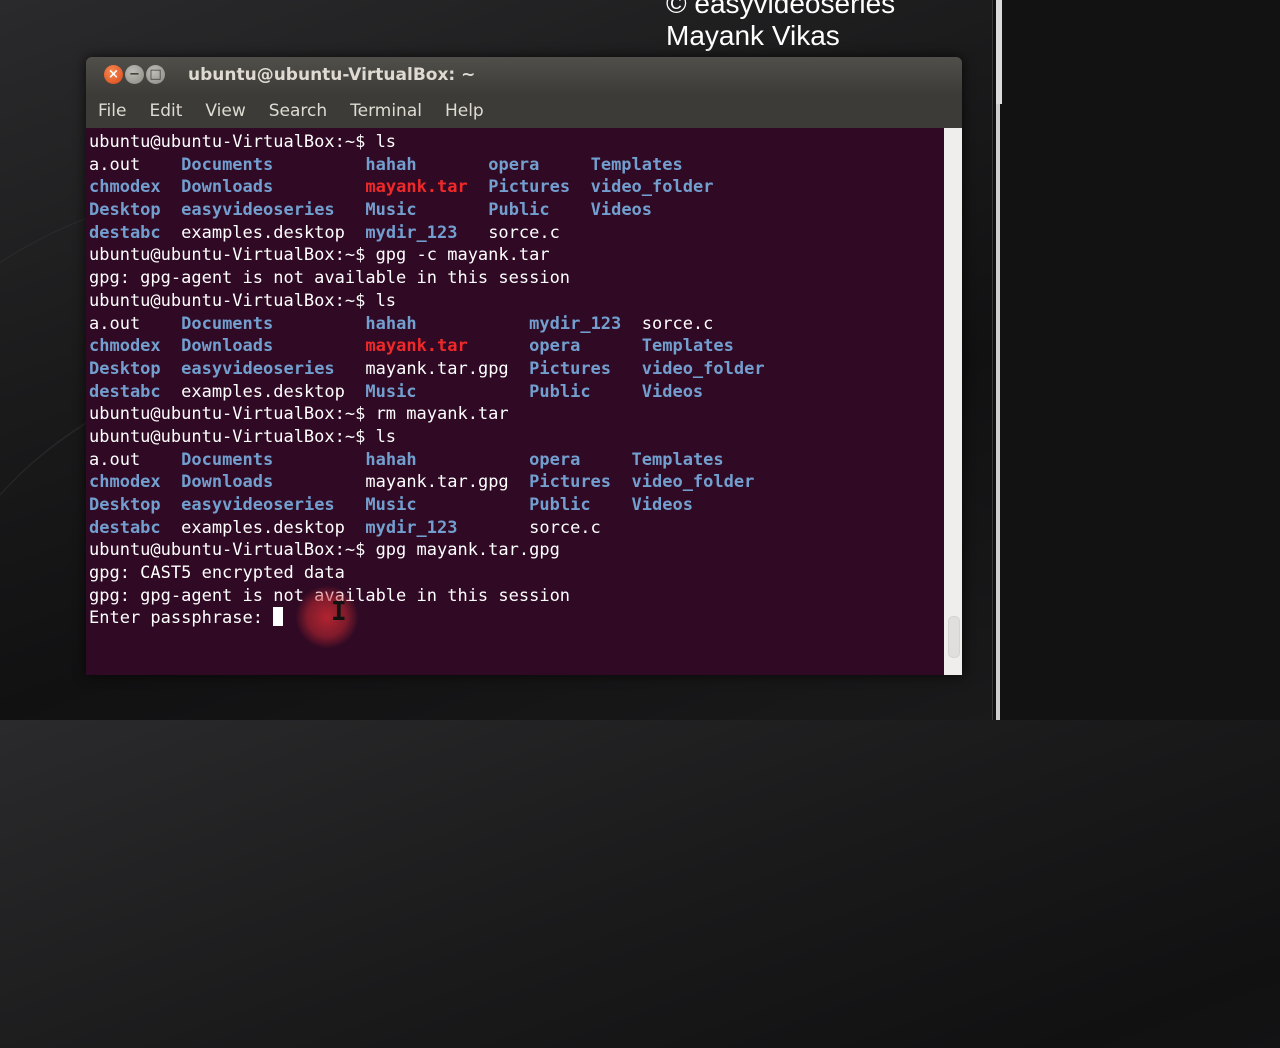 This screenshot has height=1048, width=1280. Describe the element at coordinates (427, 618) in the screenshot. I see `terminal-line: Enter passphrase:` at that location.